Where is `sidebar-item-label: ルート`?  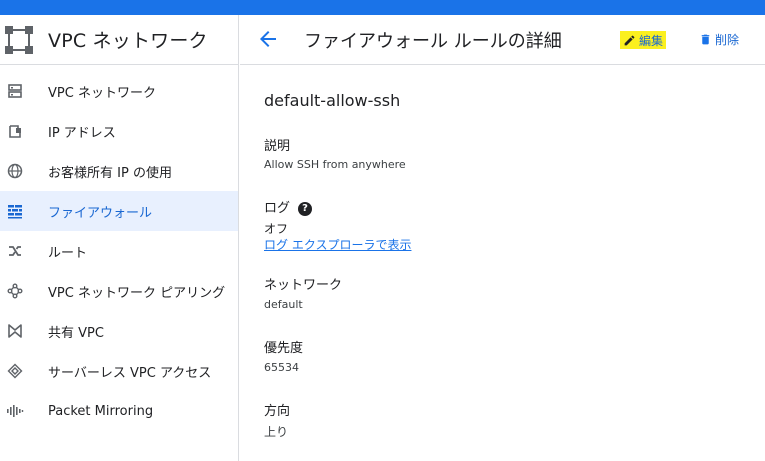 sidebar-item-label: ルート is located at coordinates (68, 253).